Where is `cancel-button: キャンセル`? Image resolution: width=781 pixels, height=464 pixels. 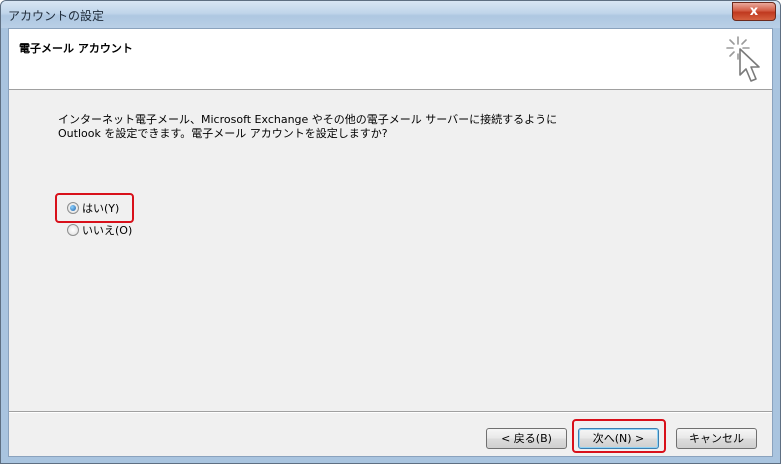
cancel-button: キャンセル is located at coordinates (716, 438).